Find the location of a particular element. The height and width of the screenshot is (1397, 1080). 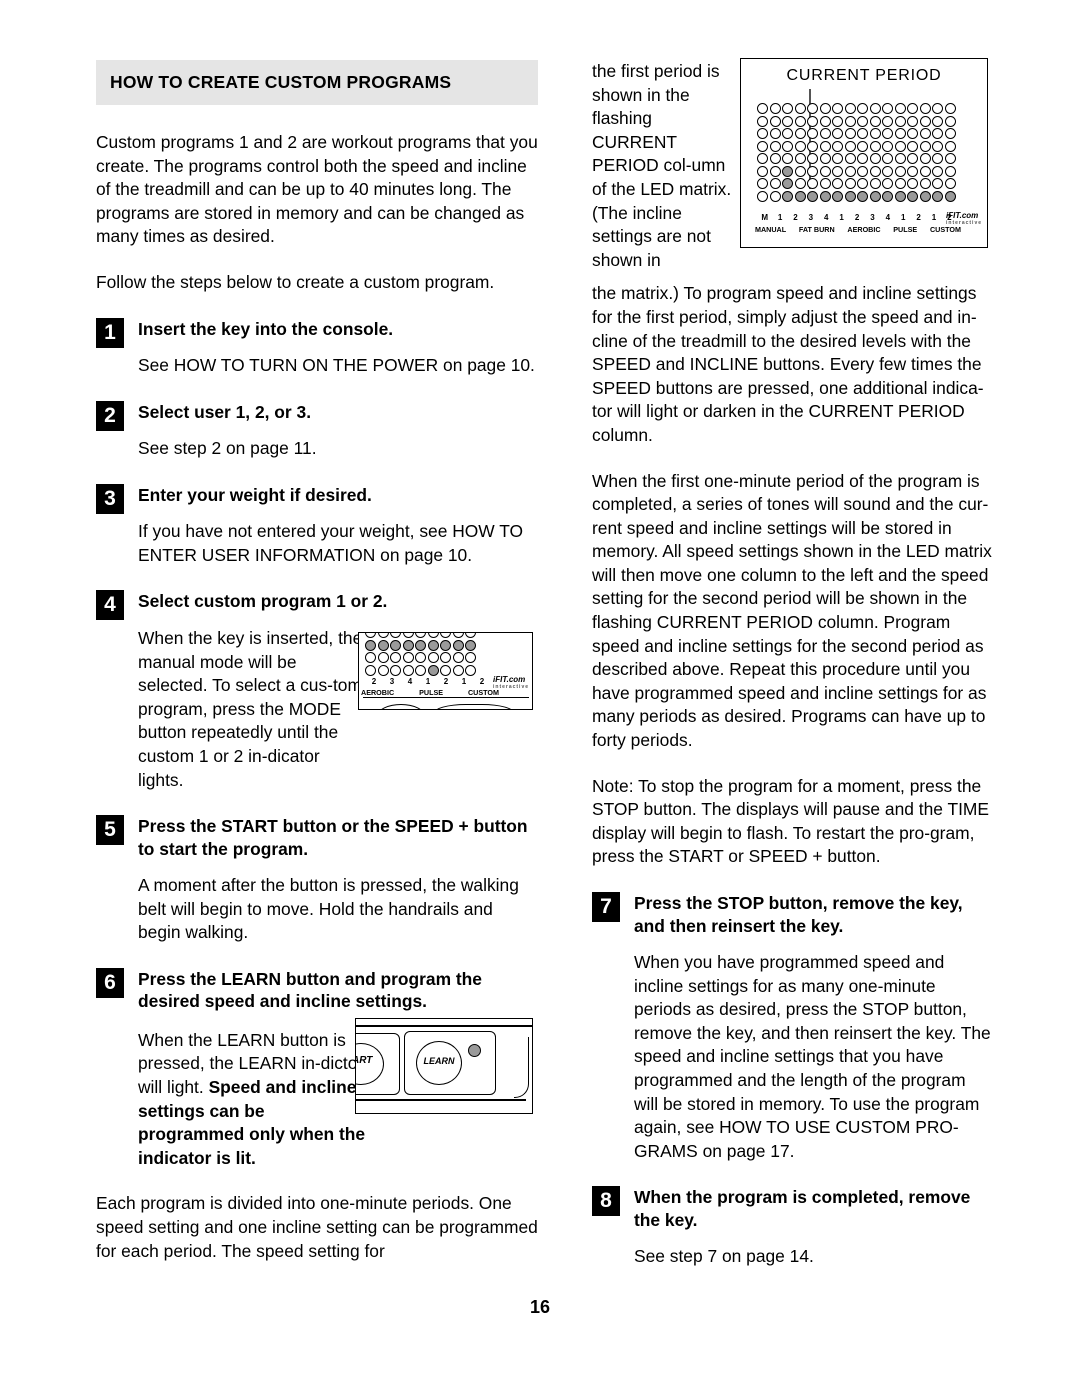

current-period-caption: CURRENT PERIOD is located at coordinates (864, 75).